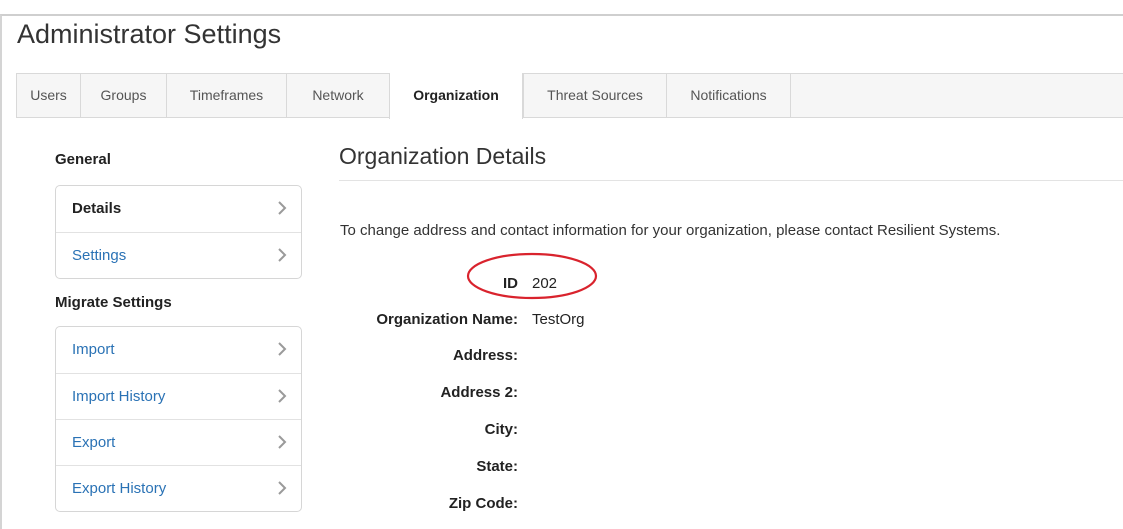 The width and height of the screenshot is (1123, 529). Describe the element at coordinates (497, 466) in the screenshot. I see `field-label-state: State:` at that location.